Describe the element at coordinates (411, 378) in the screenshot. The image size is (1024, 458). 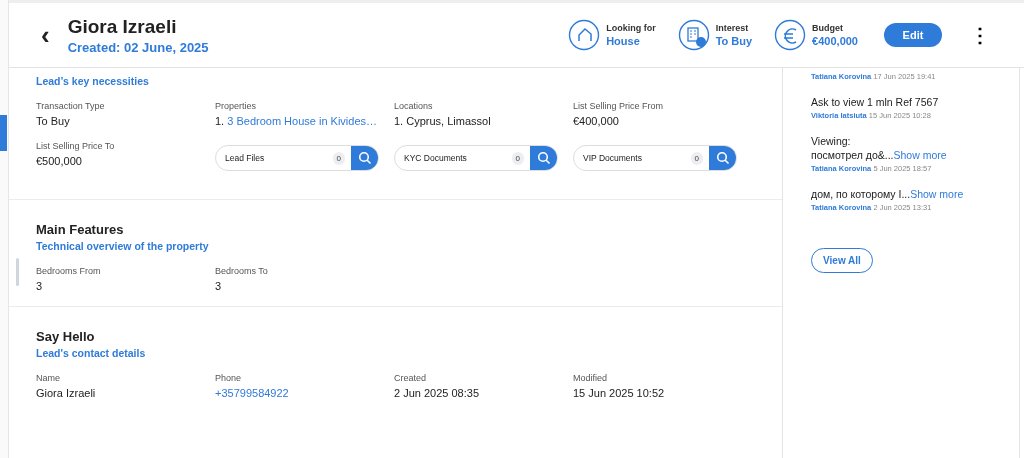
I see `field-label: Created` at that location.